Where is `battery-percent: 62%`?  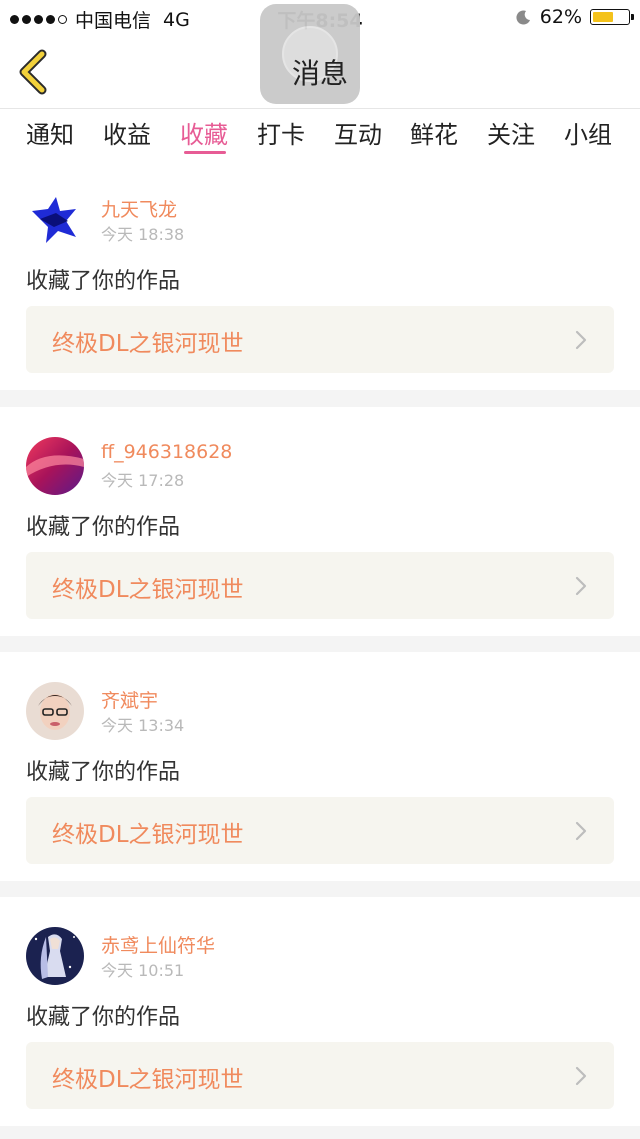 battery-percent: 62% is located at coordinates (560, 17).